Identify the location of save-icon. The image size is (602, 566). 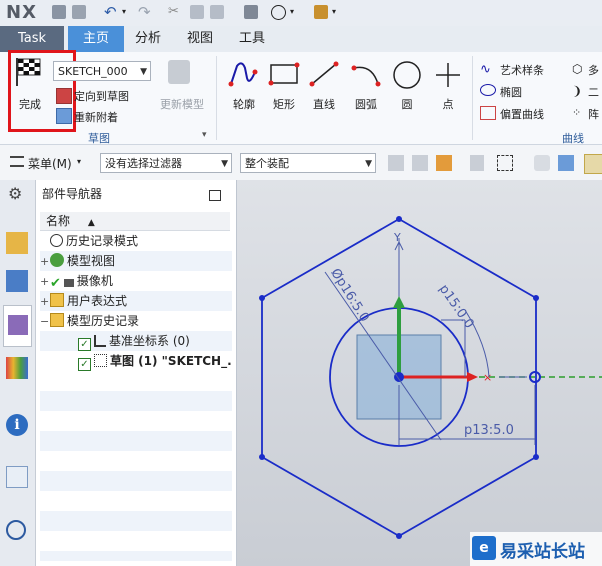
(59, 12).